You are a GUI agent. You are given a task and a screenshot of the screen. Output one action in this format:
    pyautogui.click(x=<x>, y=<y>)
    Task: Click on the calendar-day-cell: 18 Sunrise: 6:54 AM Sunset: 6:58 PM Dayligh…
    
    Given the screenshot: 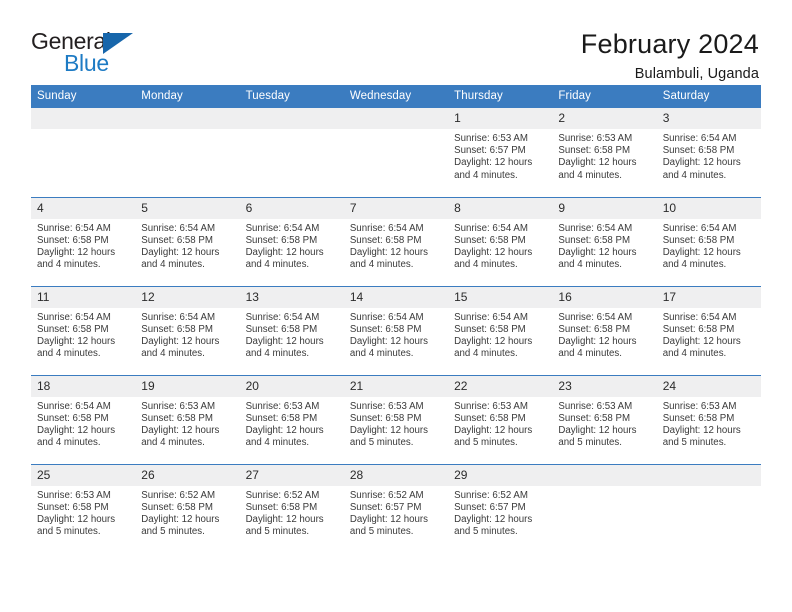 What is the action you would take?
    pyautogui.click(x=83, y=419)
    